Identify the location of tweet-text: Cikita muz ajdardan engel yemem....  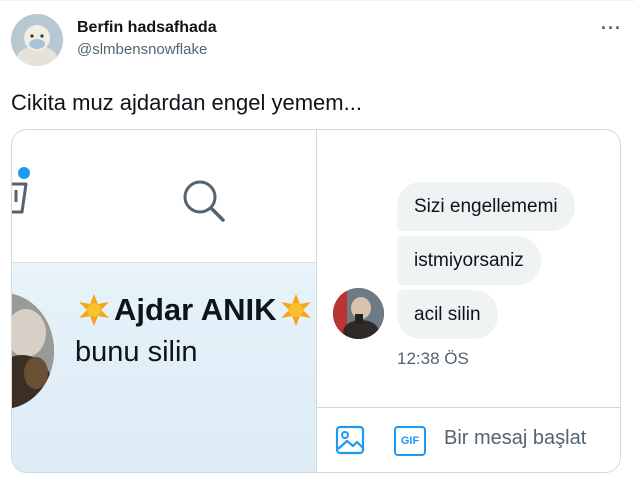
(186, 102).